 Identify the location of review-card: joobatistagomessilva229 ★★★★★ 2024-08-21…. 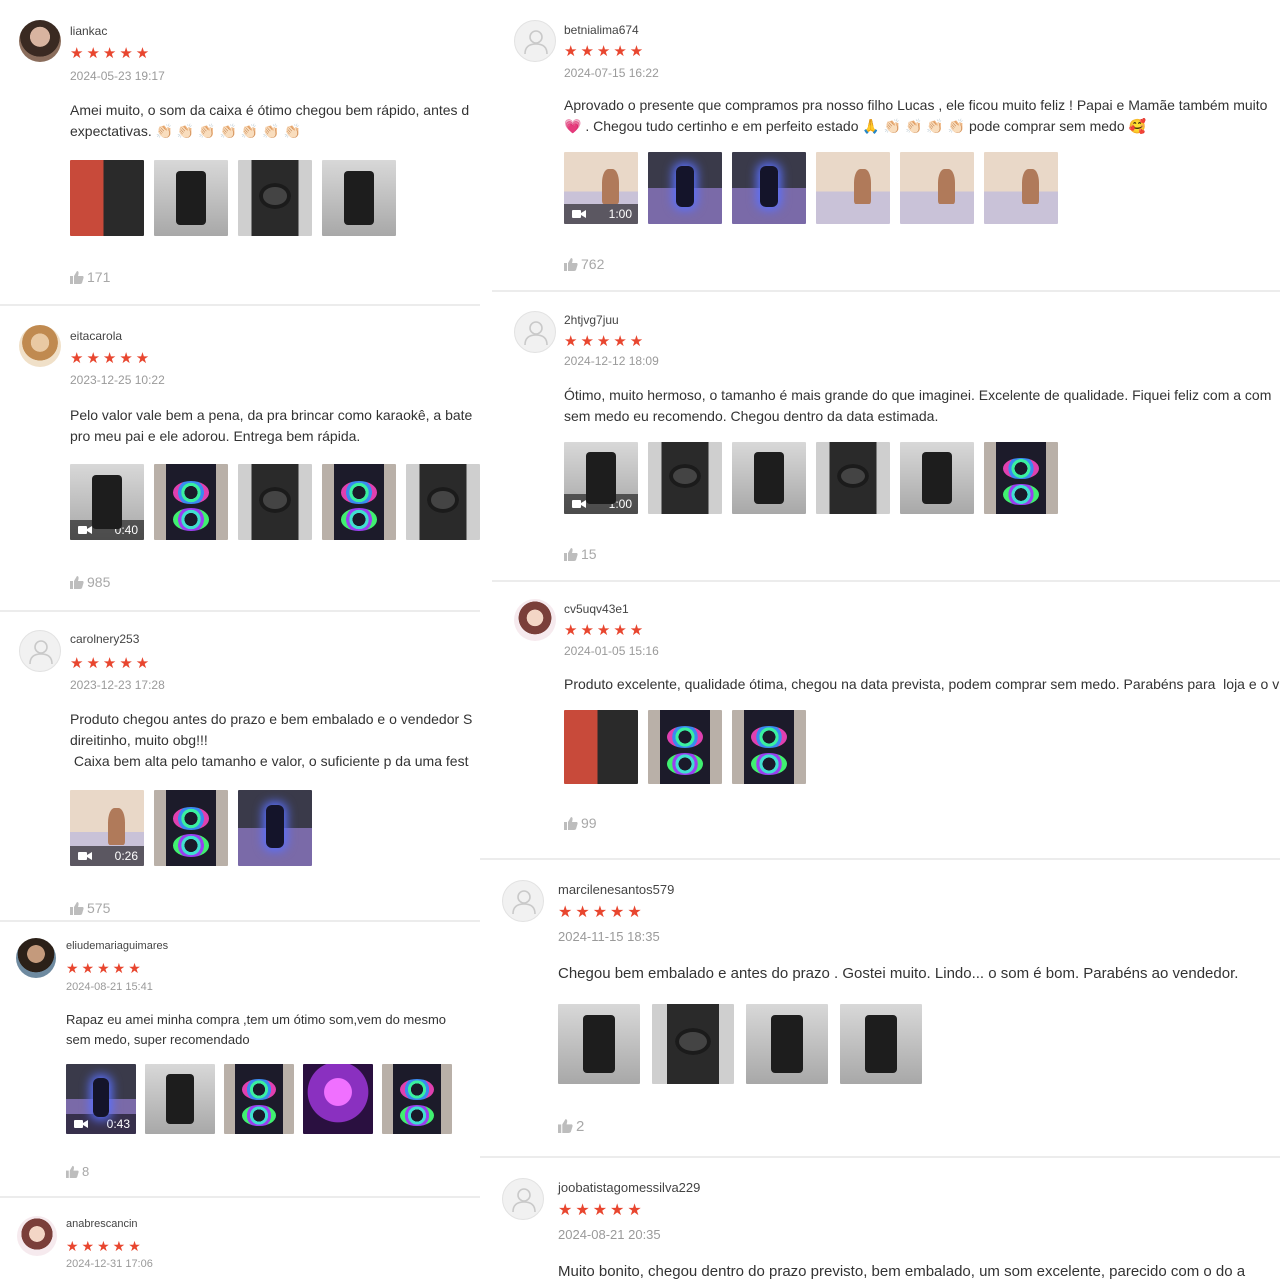
(880, 1219).